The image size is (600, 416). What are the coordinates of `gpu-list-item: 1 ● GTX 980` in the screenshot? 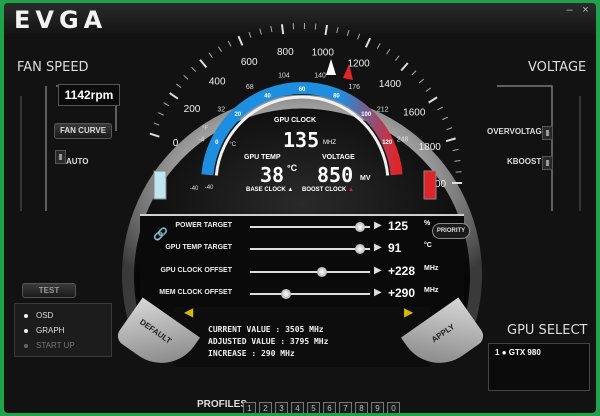 It's located at (518, 352).